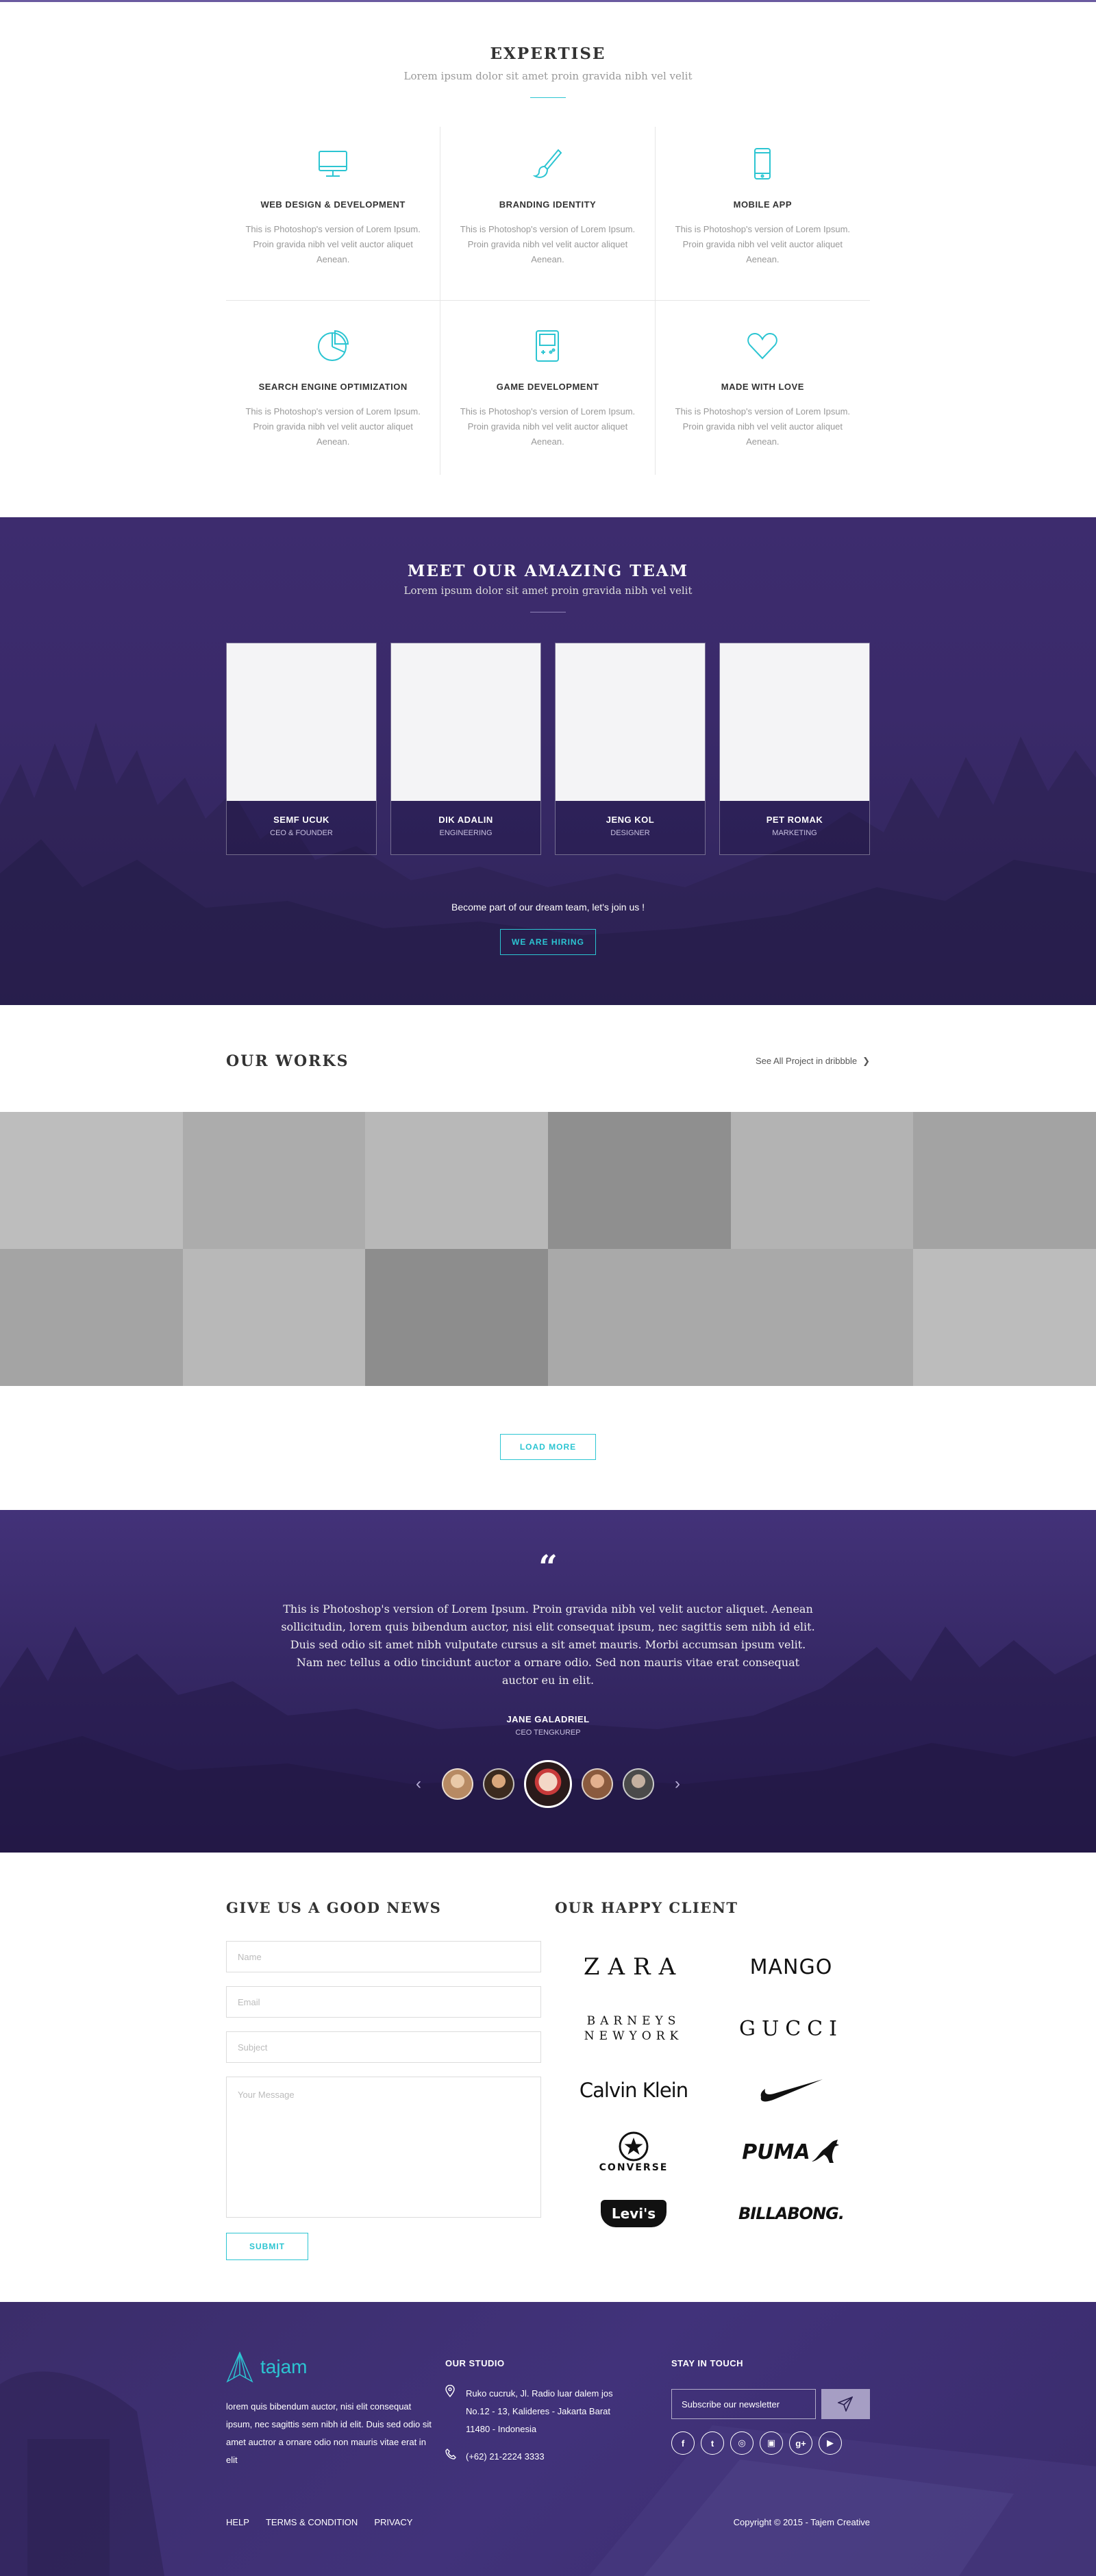  What do you see at coordinates (762, 387) in the screenshot?
I see `expertise-name: MADE WITH LOVE` at bounding box center [762, 387].